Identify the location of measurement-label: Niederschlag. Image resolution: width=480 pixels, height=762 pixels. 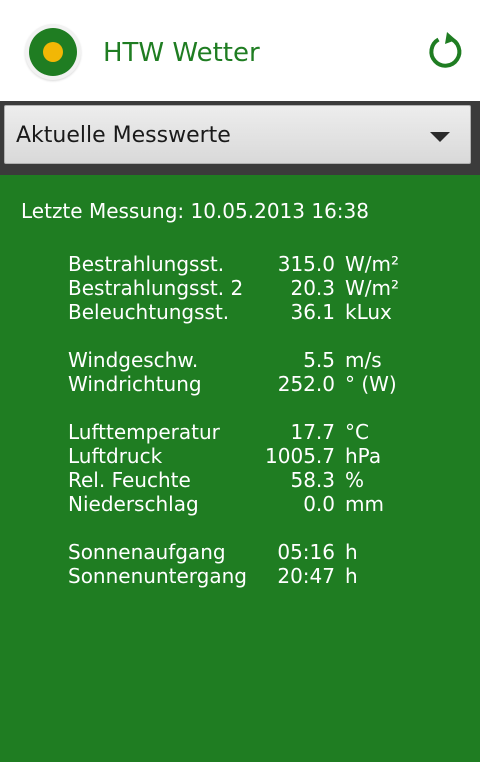
(133, 504).